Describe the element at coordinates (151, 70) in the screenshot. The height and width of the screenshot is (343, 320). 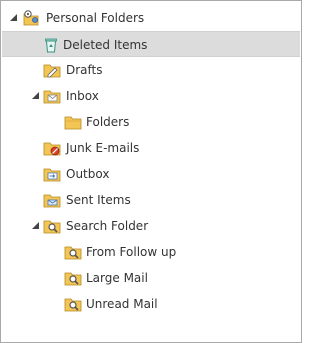
I see `tree-item-drafts: Drafts` at that location.